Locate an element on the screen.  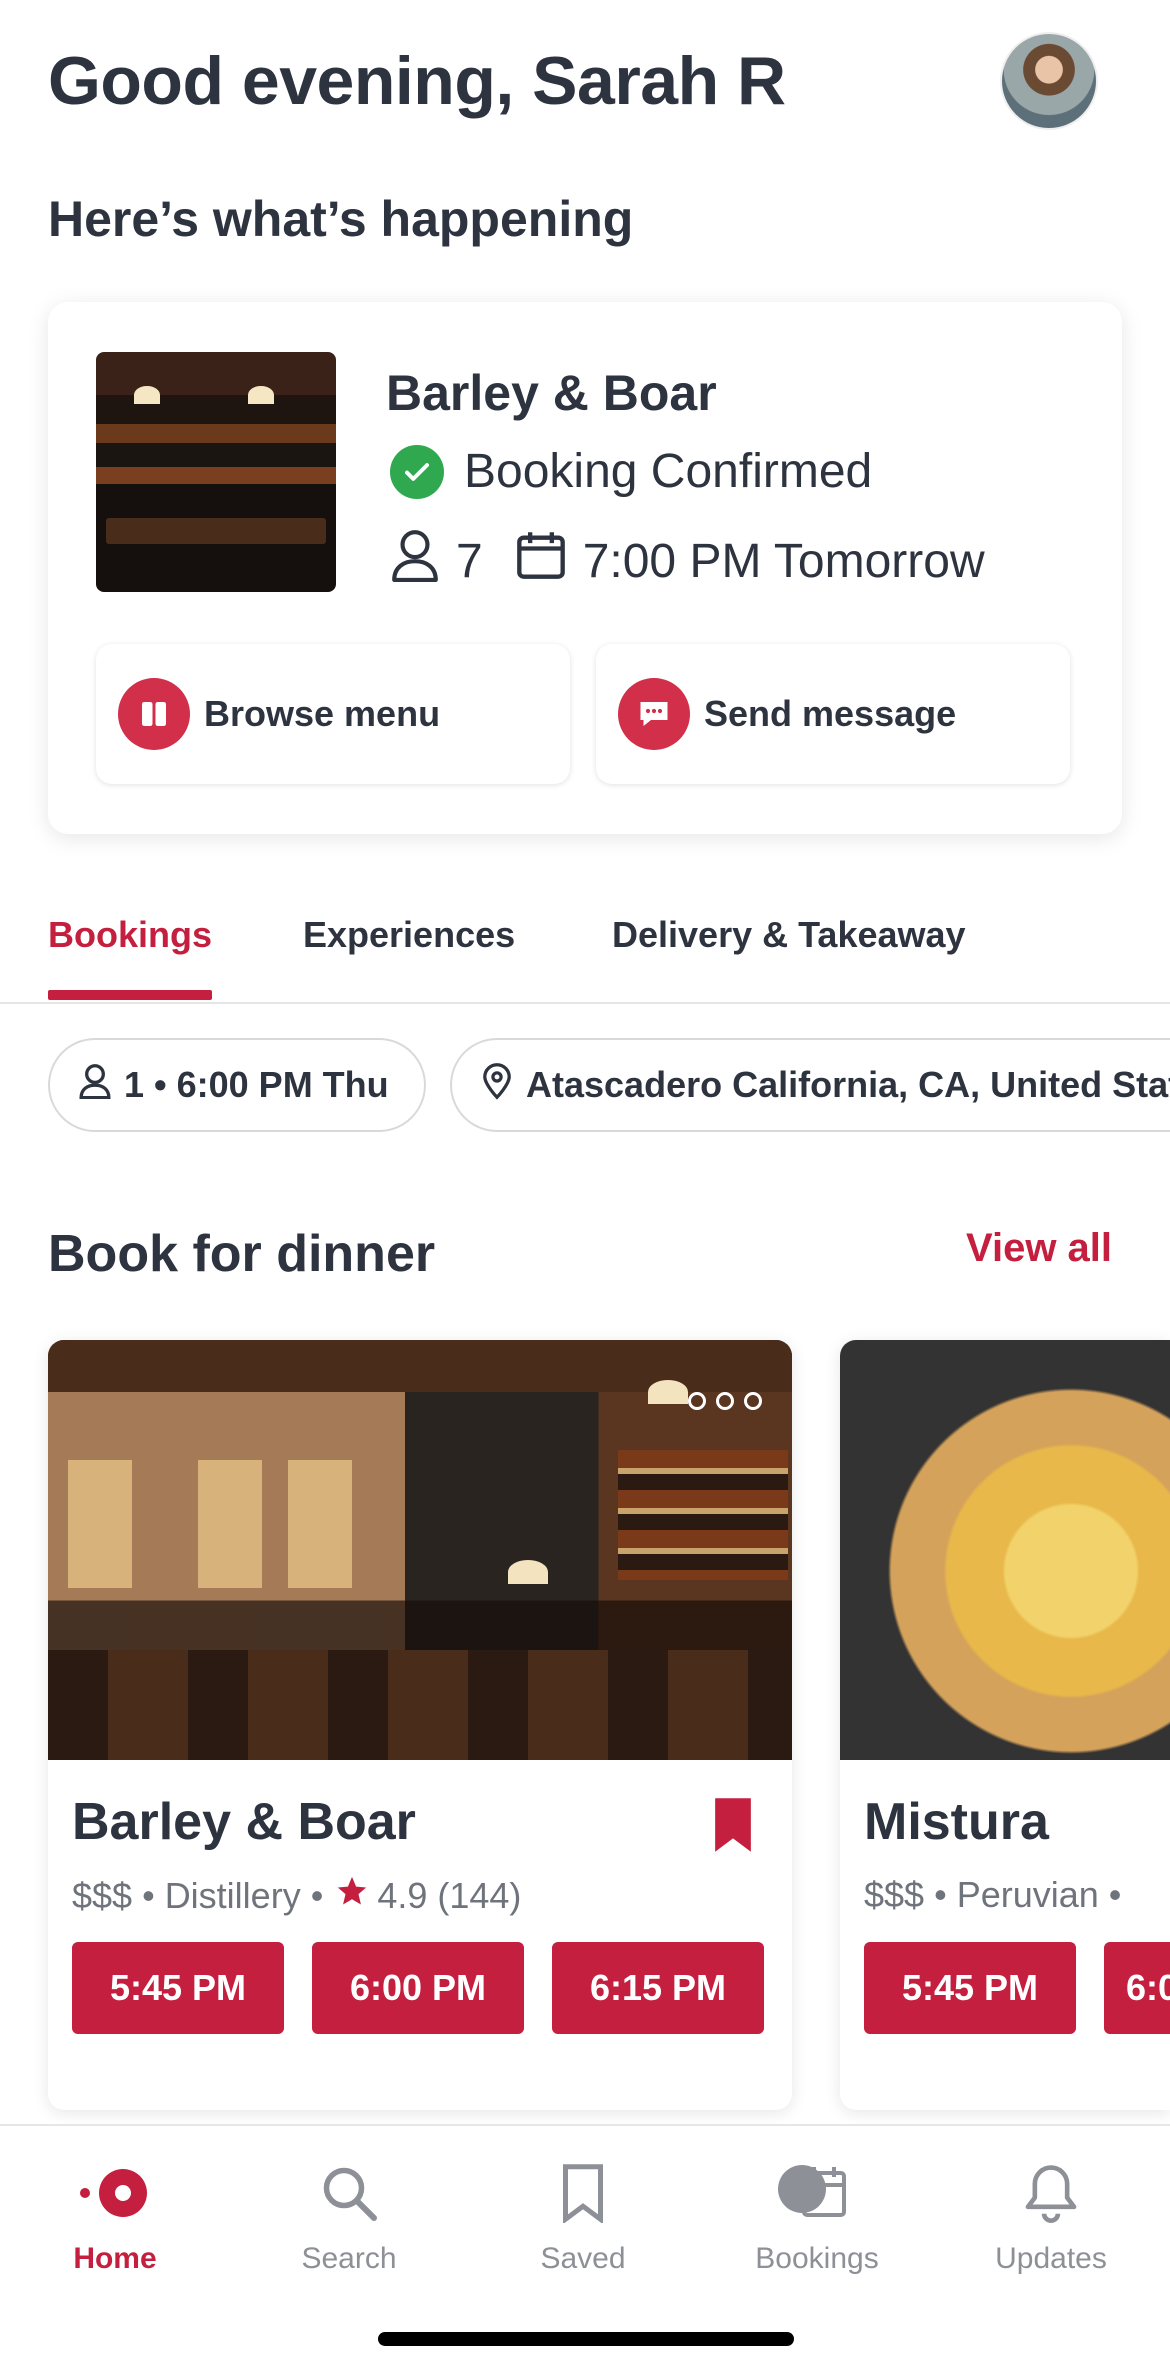
location-filter: Atascadero California, CA, United States is located at coordinates (810, 1085).